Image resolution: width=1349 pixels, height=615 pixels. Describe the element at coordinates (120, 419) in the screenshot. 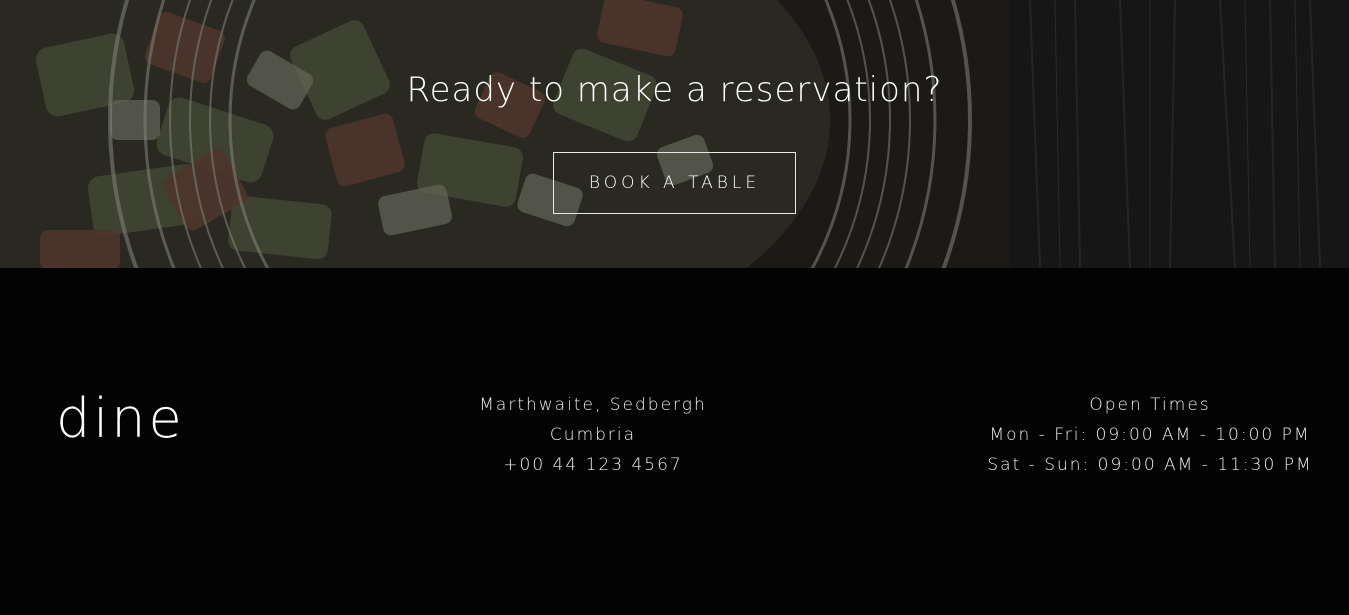

I see `site-logo: dine` at that location.